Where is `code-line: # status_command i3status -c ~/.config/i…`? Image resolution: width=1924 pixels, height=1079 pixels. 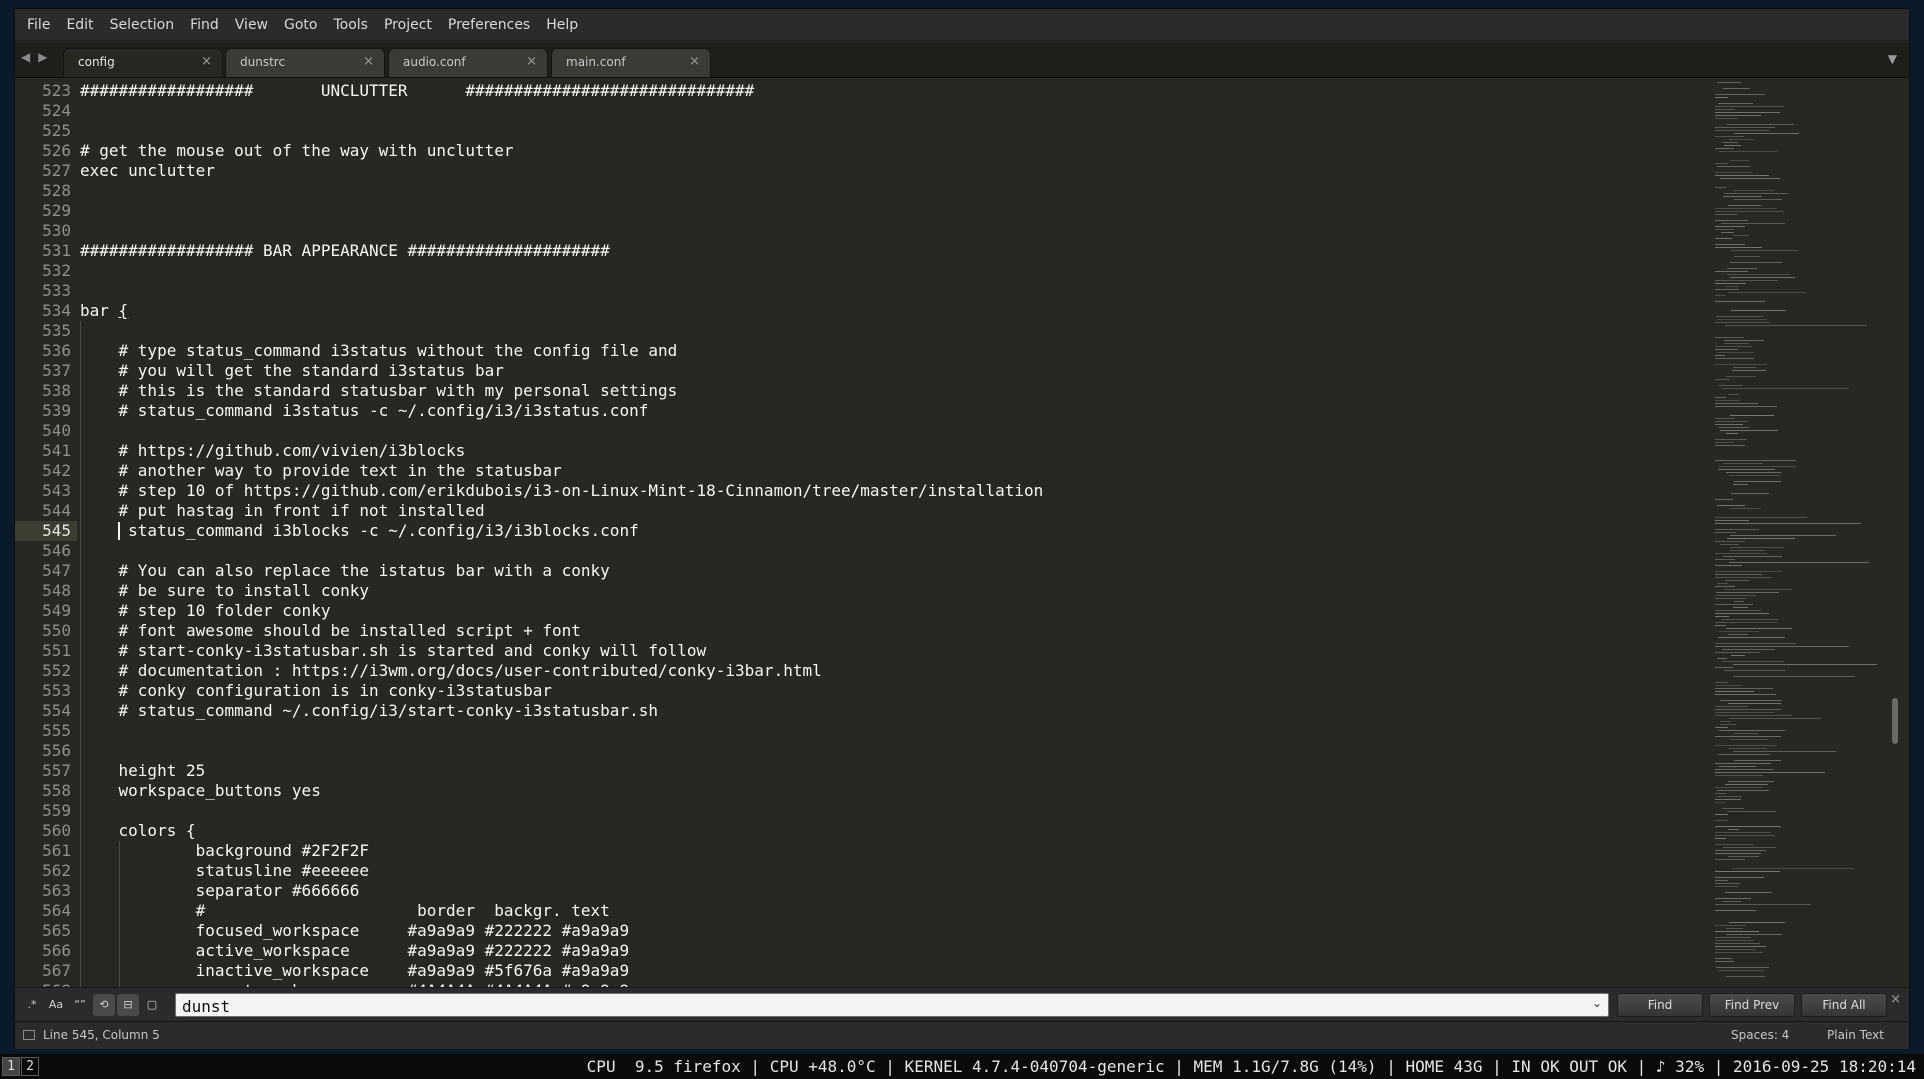
code-line: # status_command i3status -c ~/.config/i… is located at coordinates (364, 411).